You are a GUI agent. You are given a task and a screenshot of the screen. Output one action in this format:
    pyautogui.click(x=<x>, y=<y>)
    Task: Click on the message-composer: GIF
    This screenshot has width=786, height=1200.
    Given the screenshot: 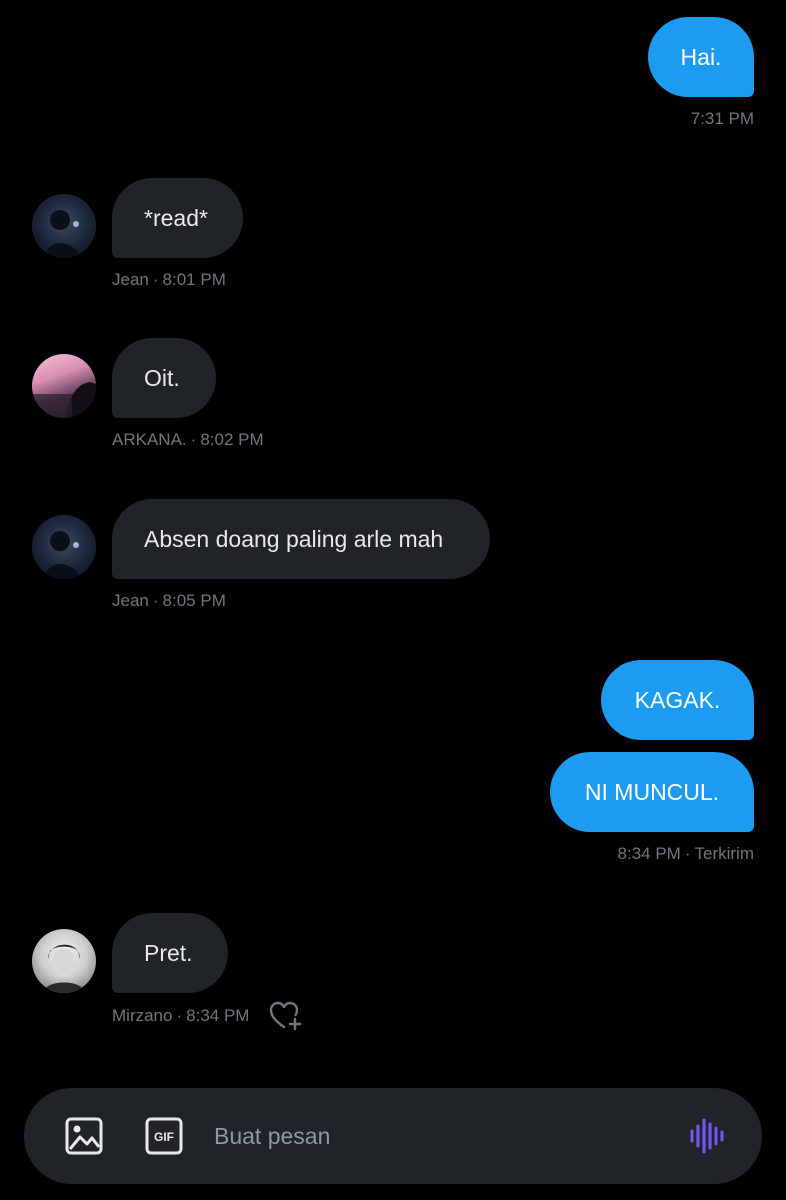 What is the action you would take?
    pyautogui.click(x=393, y=1136)
    